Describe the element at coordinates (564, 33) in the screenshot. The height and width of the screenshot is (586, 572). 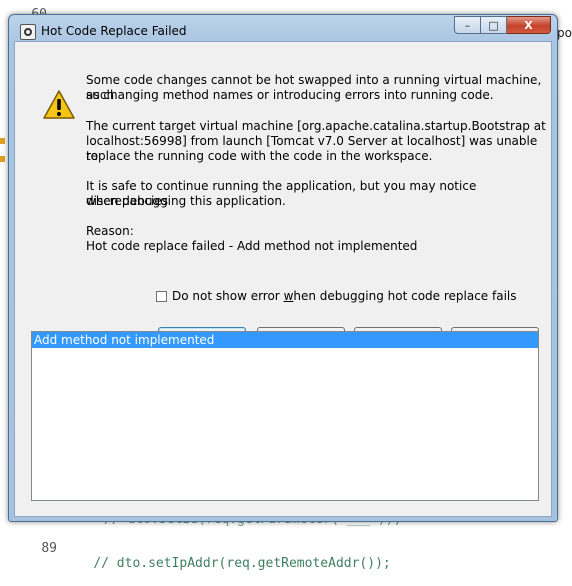
I see `code-fragment-right: po` at that location.